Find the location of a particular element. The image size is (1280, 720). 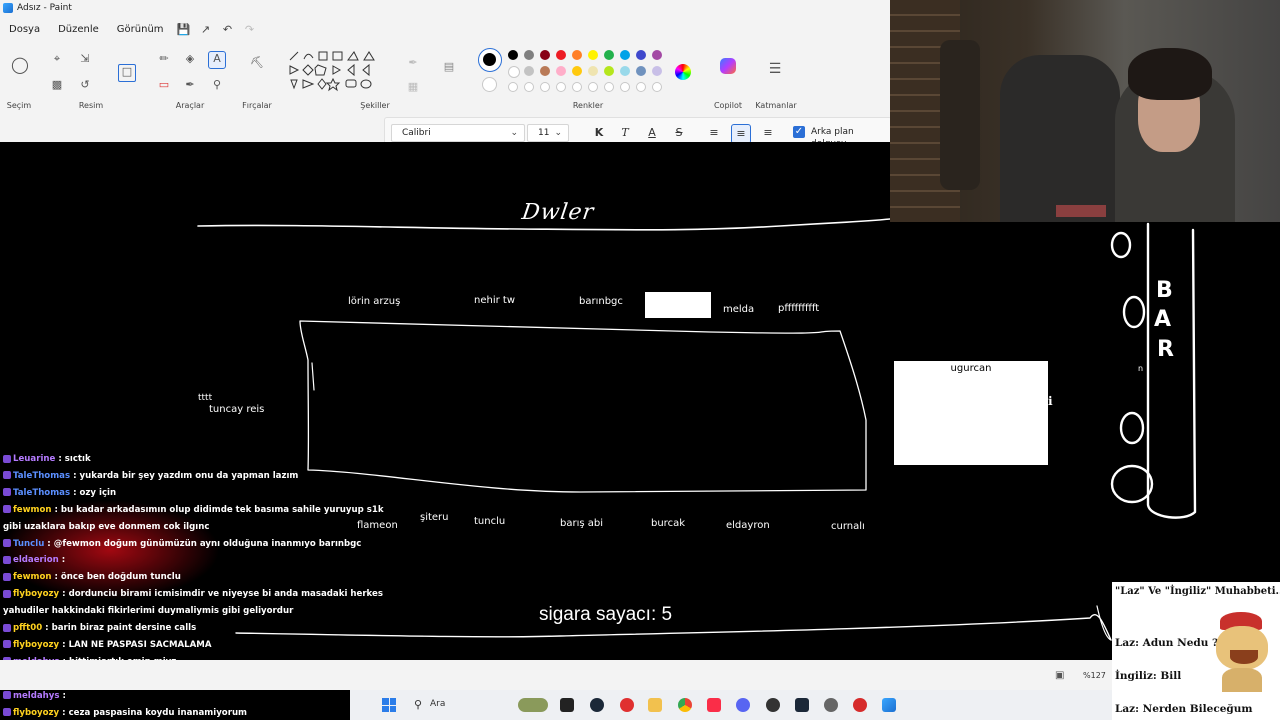

chat-text: ceza paspasina koydu inanamiyorum is located at coordinates (158, 712).